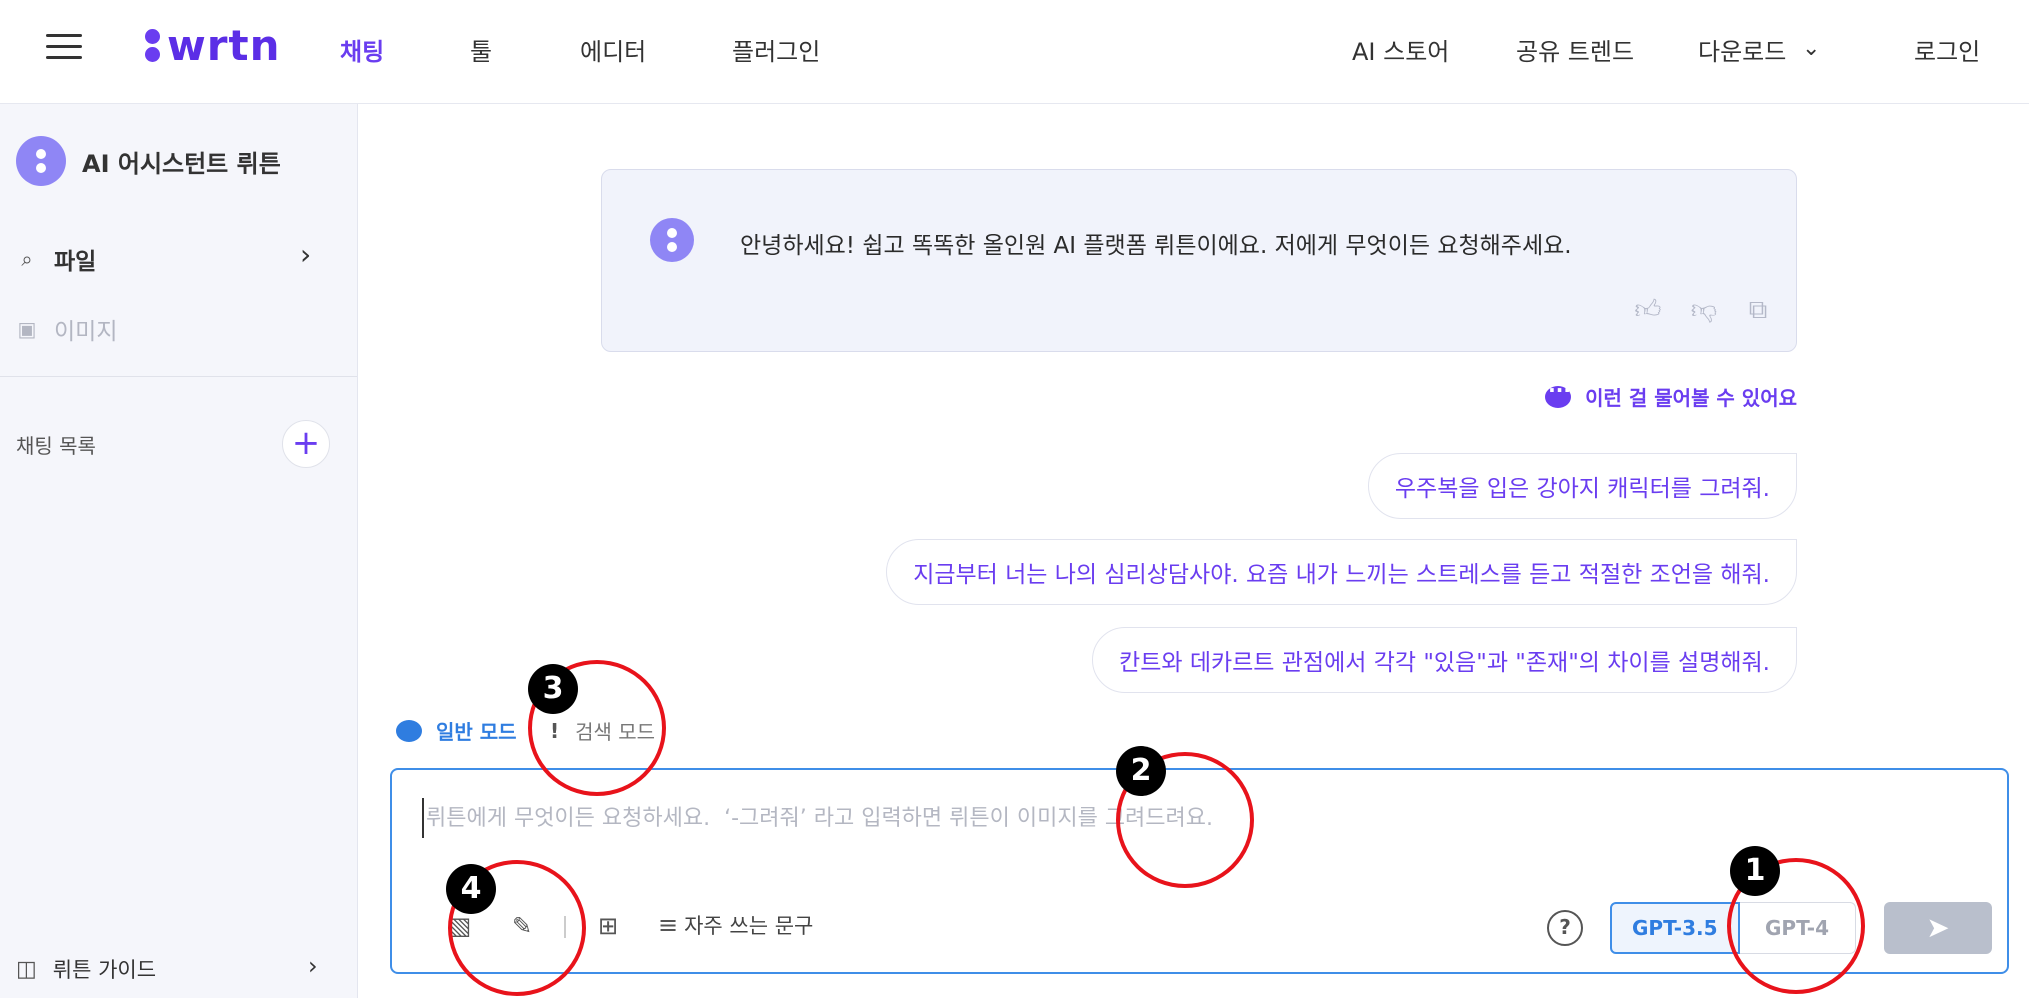 This screenshot has height=998, width=2029. I want to click on copy-icon: ⧉, so click(1758, 310).